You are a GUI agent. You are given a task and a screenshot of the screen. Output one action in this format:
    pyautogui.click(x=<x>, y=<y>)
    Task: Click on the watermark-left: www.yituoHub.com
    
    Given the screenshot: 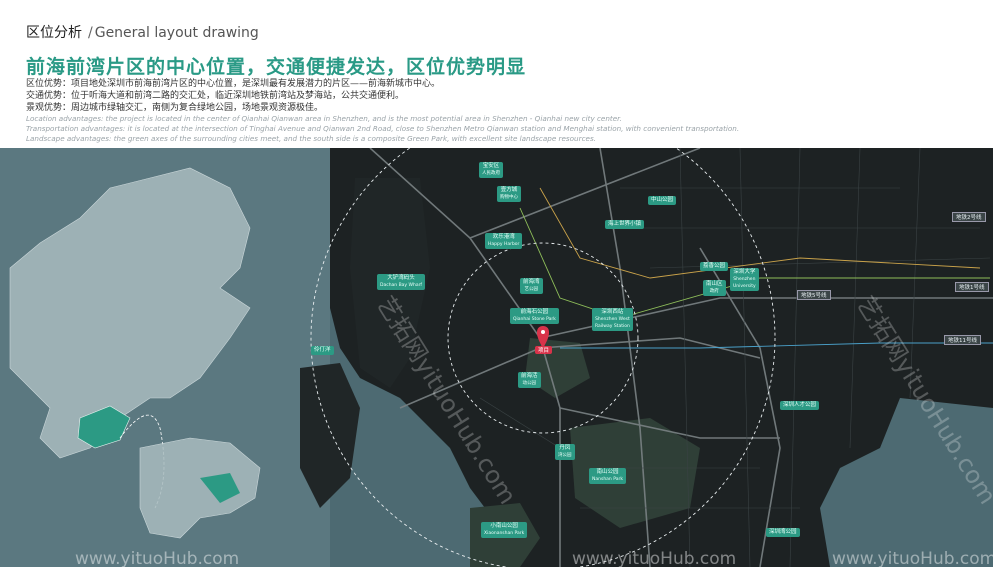 What is the action you would take?
    pyautogui.click(x=157, y=558)
    